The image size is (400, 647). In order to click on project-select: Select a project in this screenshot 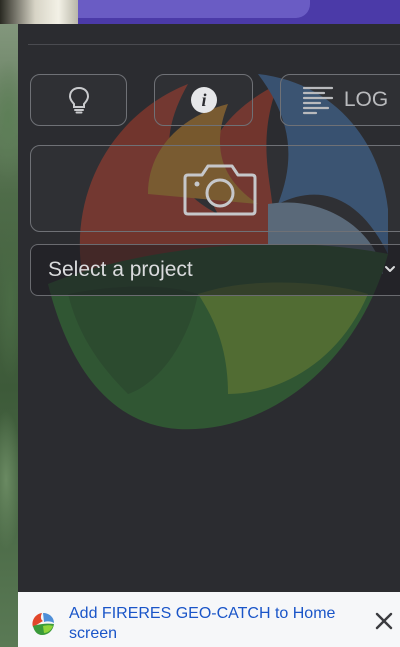, I will do `click(215, 270)`.